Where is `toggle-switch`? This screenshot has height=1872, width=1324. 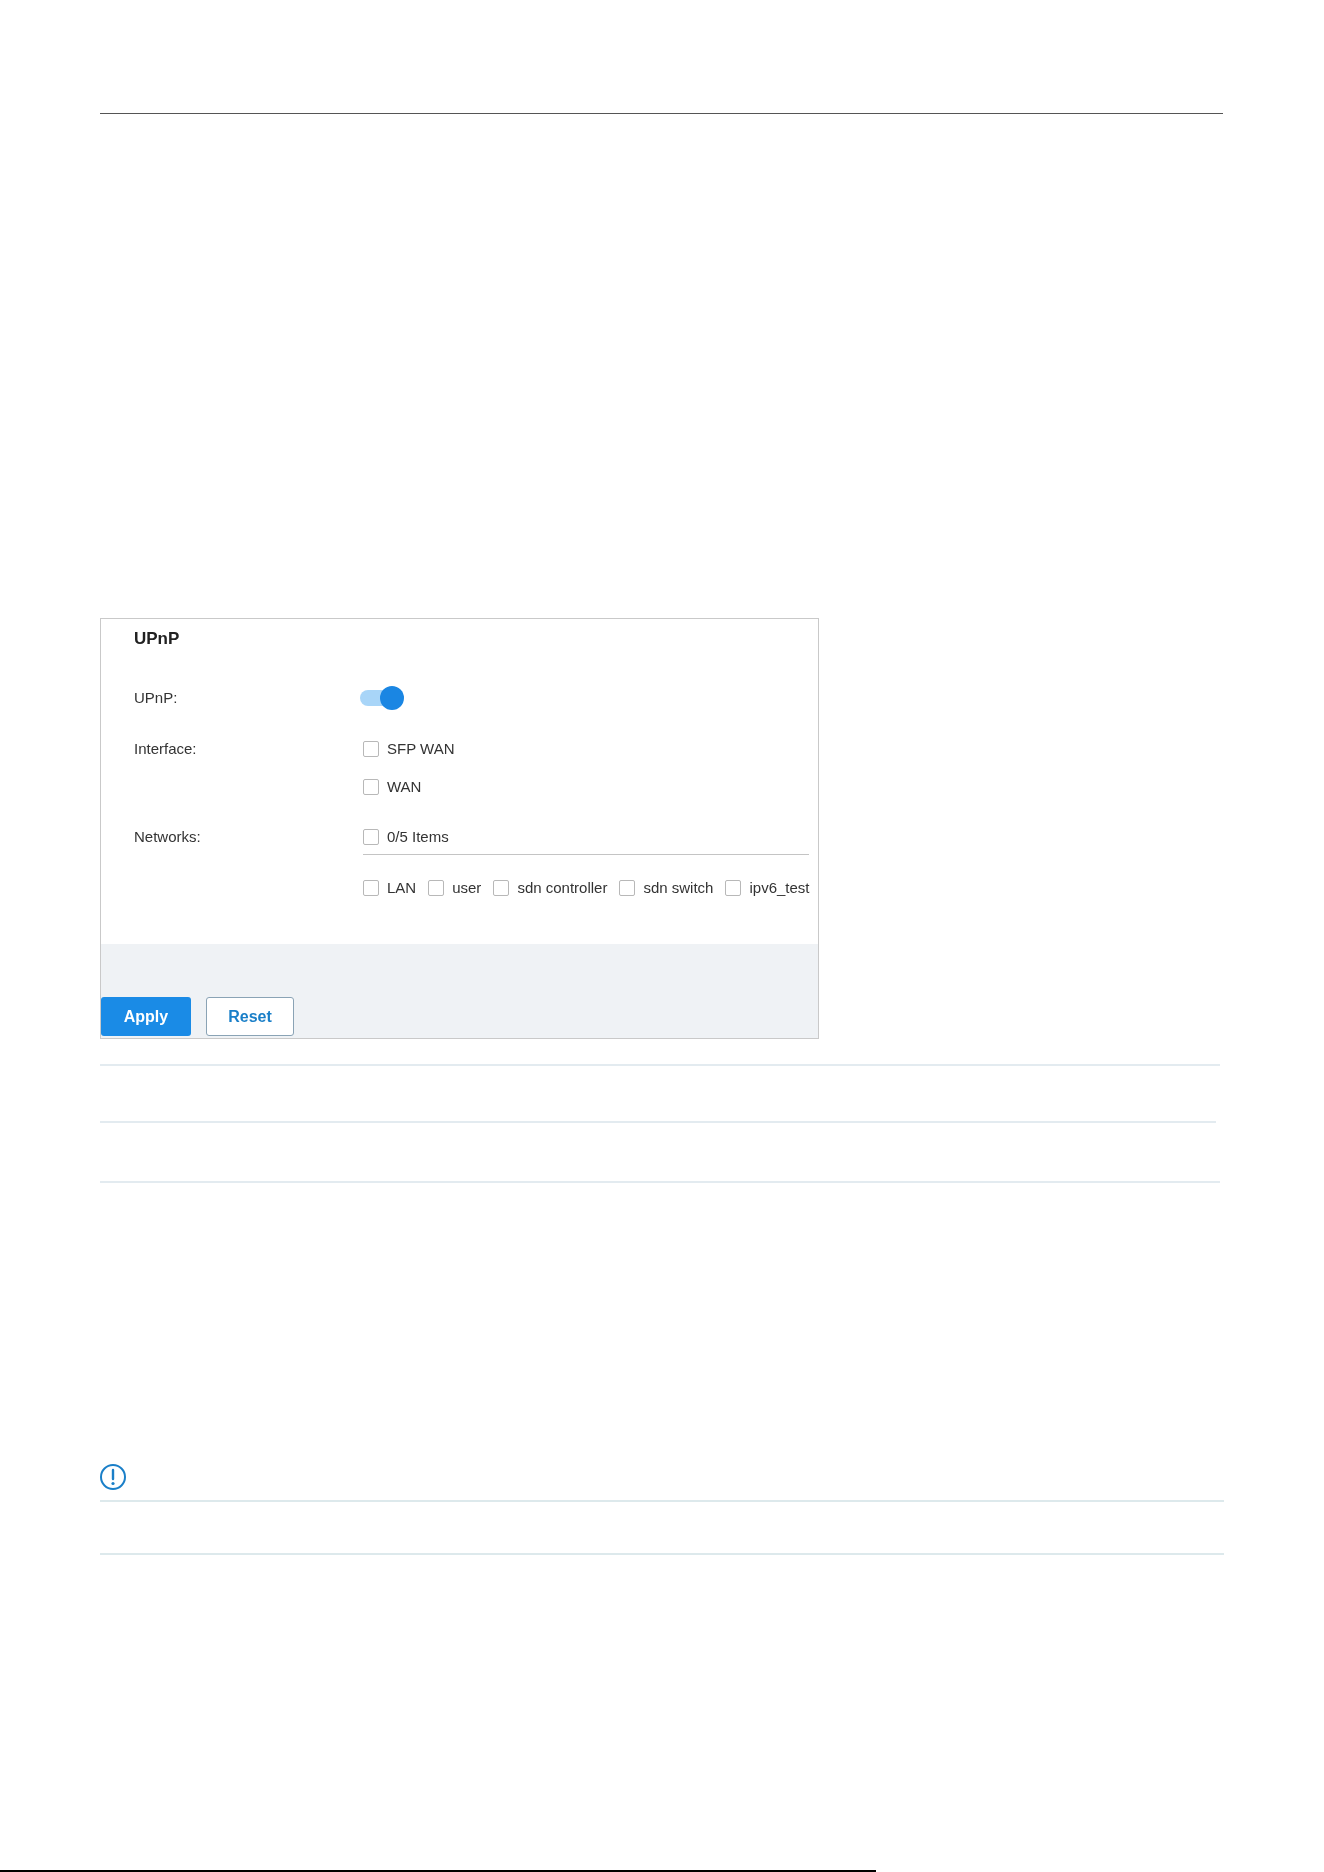 toggle-switch is located at coordinates (382, 698).